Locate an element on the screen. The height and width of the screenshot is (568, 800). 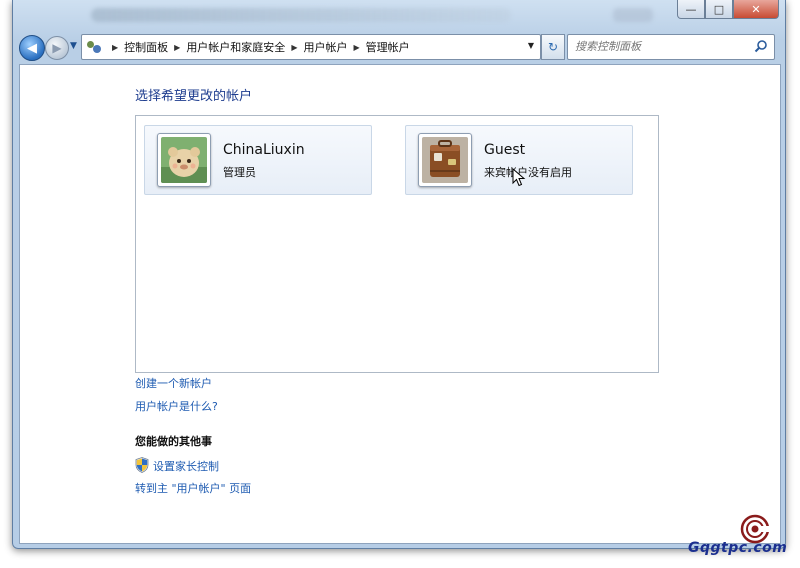
other-tasks-heading: 您能做的其他事 is located at coordinates (173, 441).